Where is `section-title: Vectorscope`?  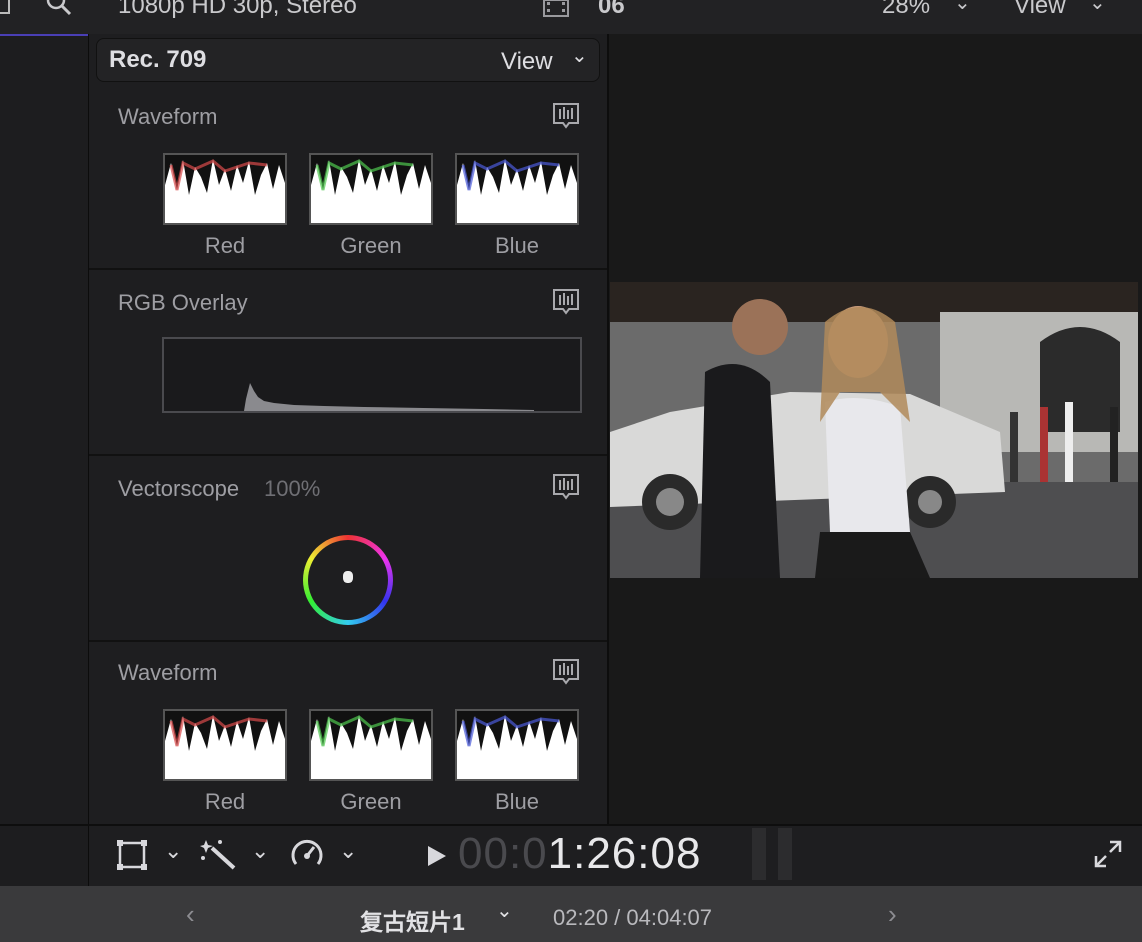
section-title: Vectorscope is located at coordinates (179, 488).